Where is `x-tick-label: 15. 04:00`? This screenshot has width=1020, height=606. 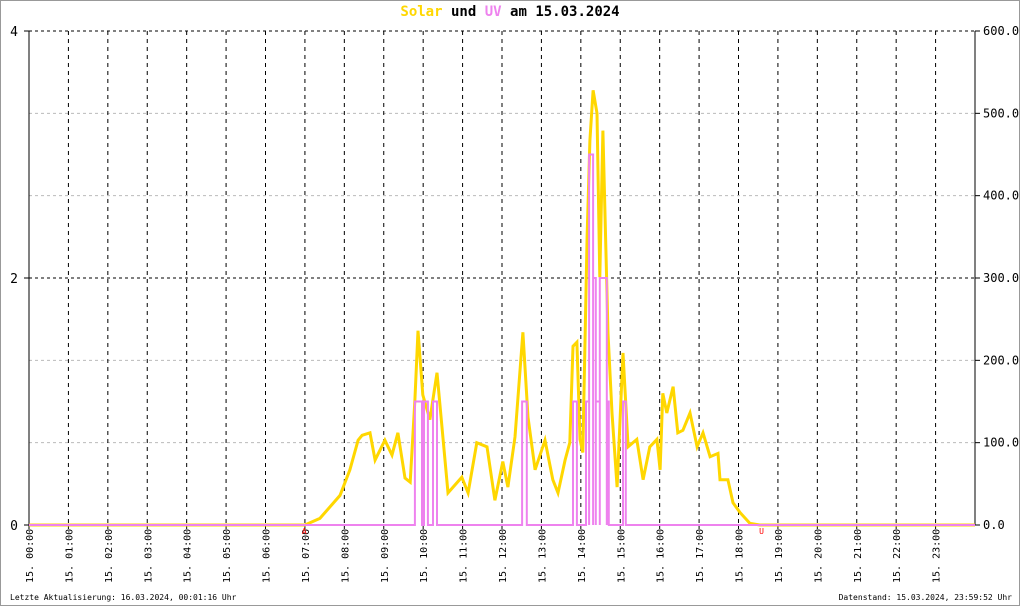 x-tick-label: 15. 04:00 is located at coordinates (188, 556).